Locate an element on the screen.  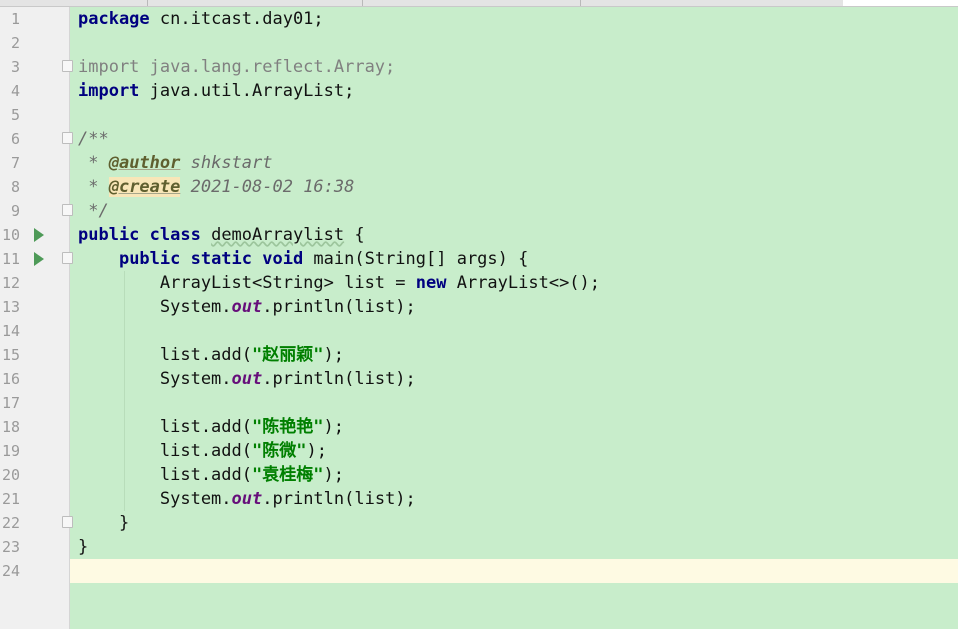
code-text: /** is located at coordinates (93, 139).